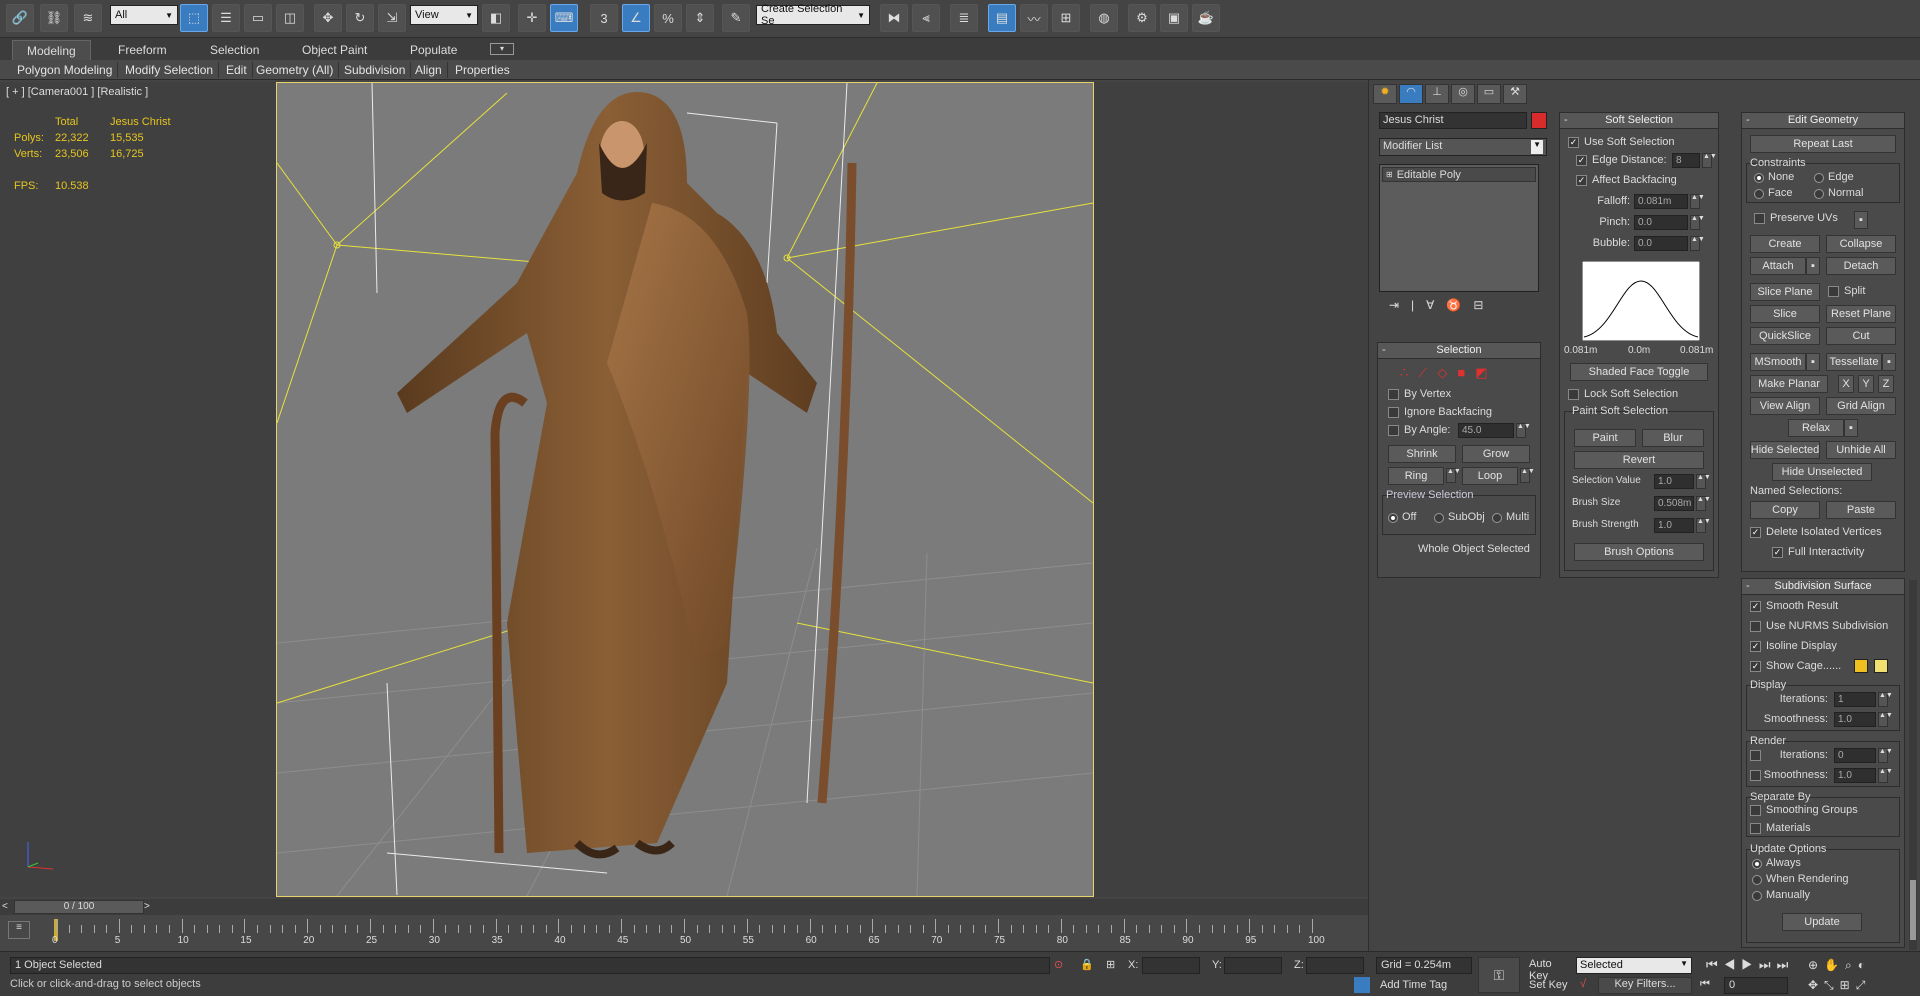 This screenshot has height=996, width=1920. I want to click on object-name-field: Jesus Christ, so click(1453, 120).